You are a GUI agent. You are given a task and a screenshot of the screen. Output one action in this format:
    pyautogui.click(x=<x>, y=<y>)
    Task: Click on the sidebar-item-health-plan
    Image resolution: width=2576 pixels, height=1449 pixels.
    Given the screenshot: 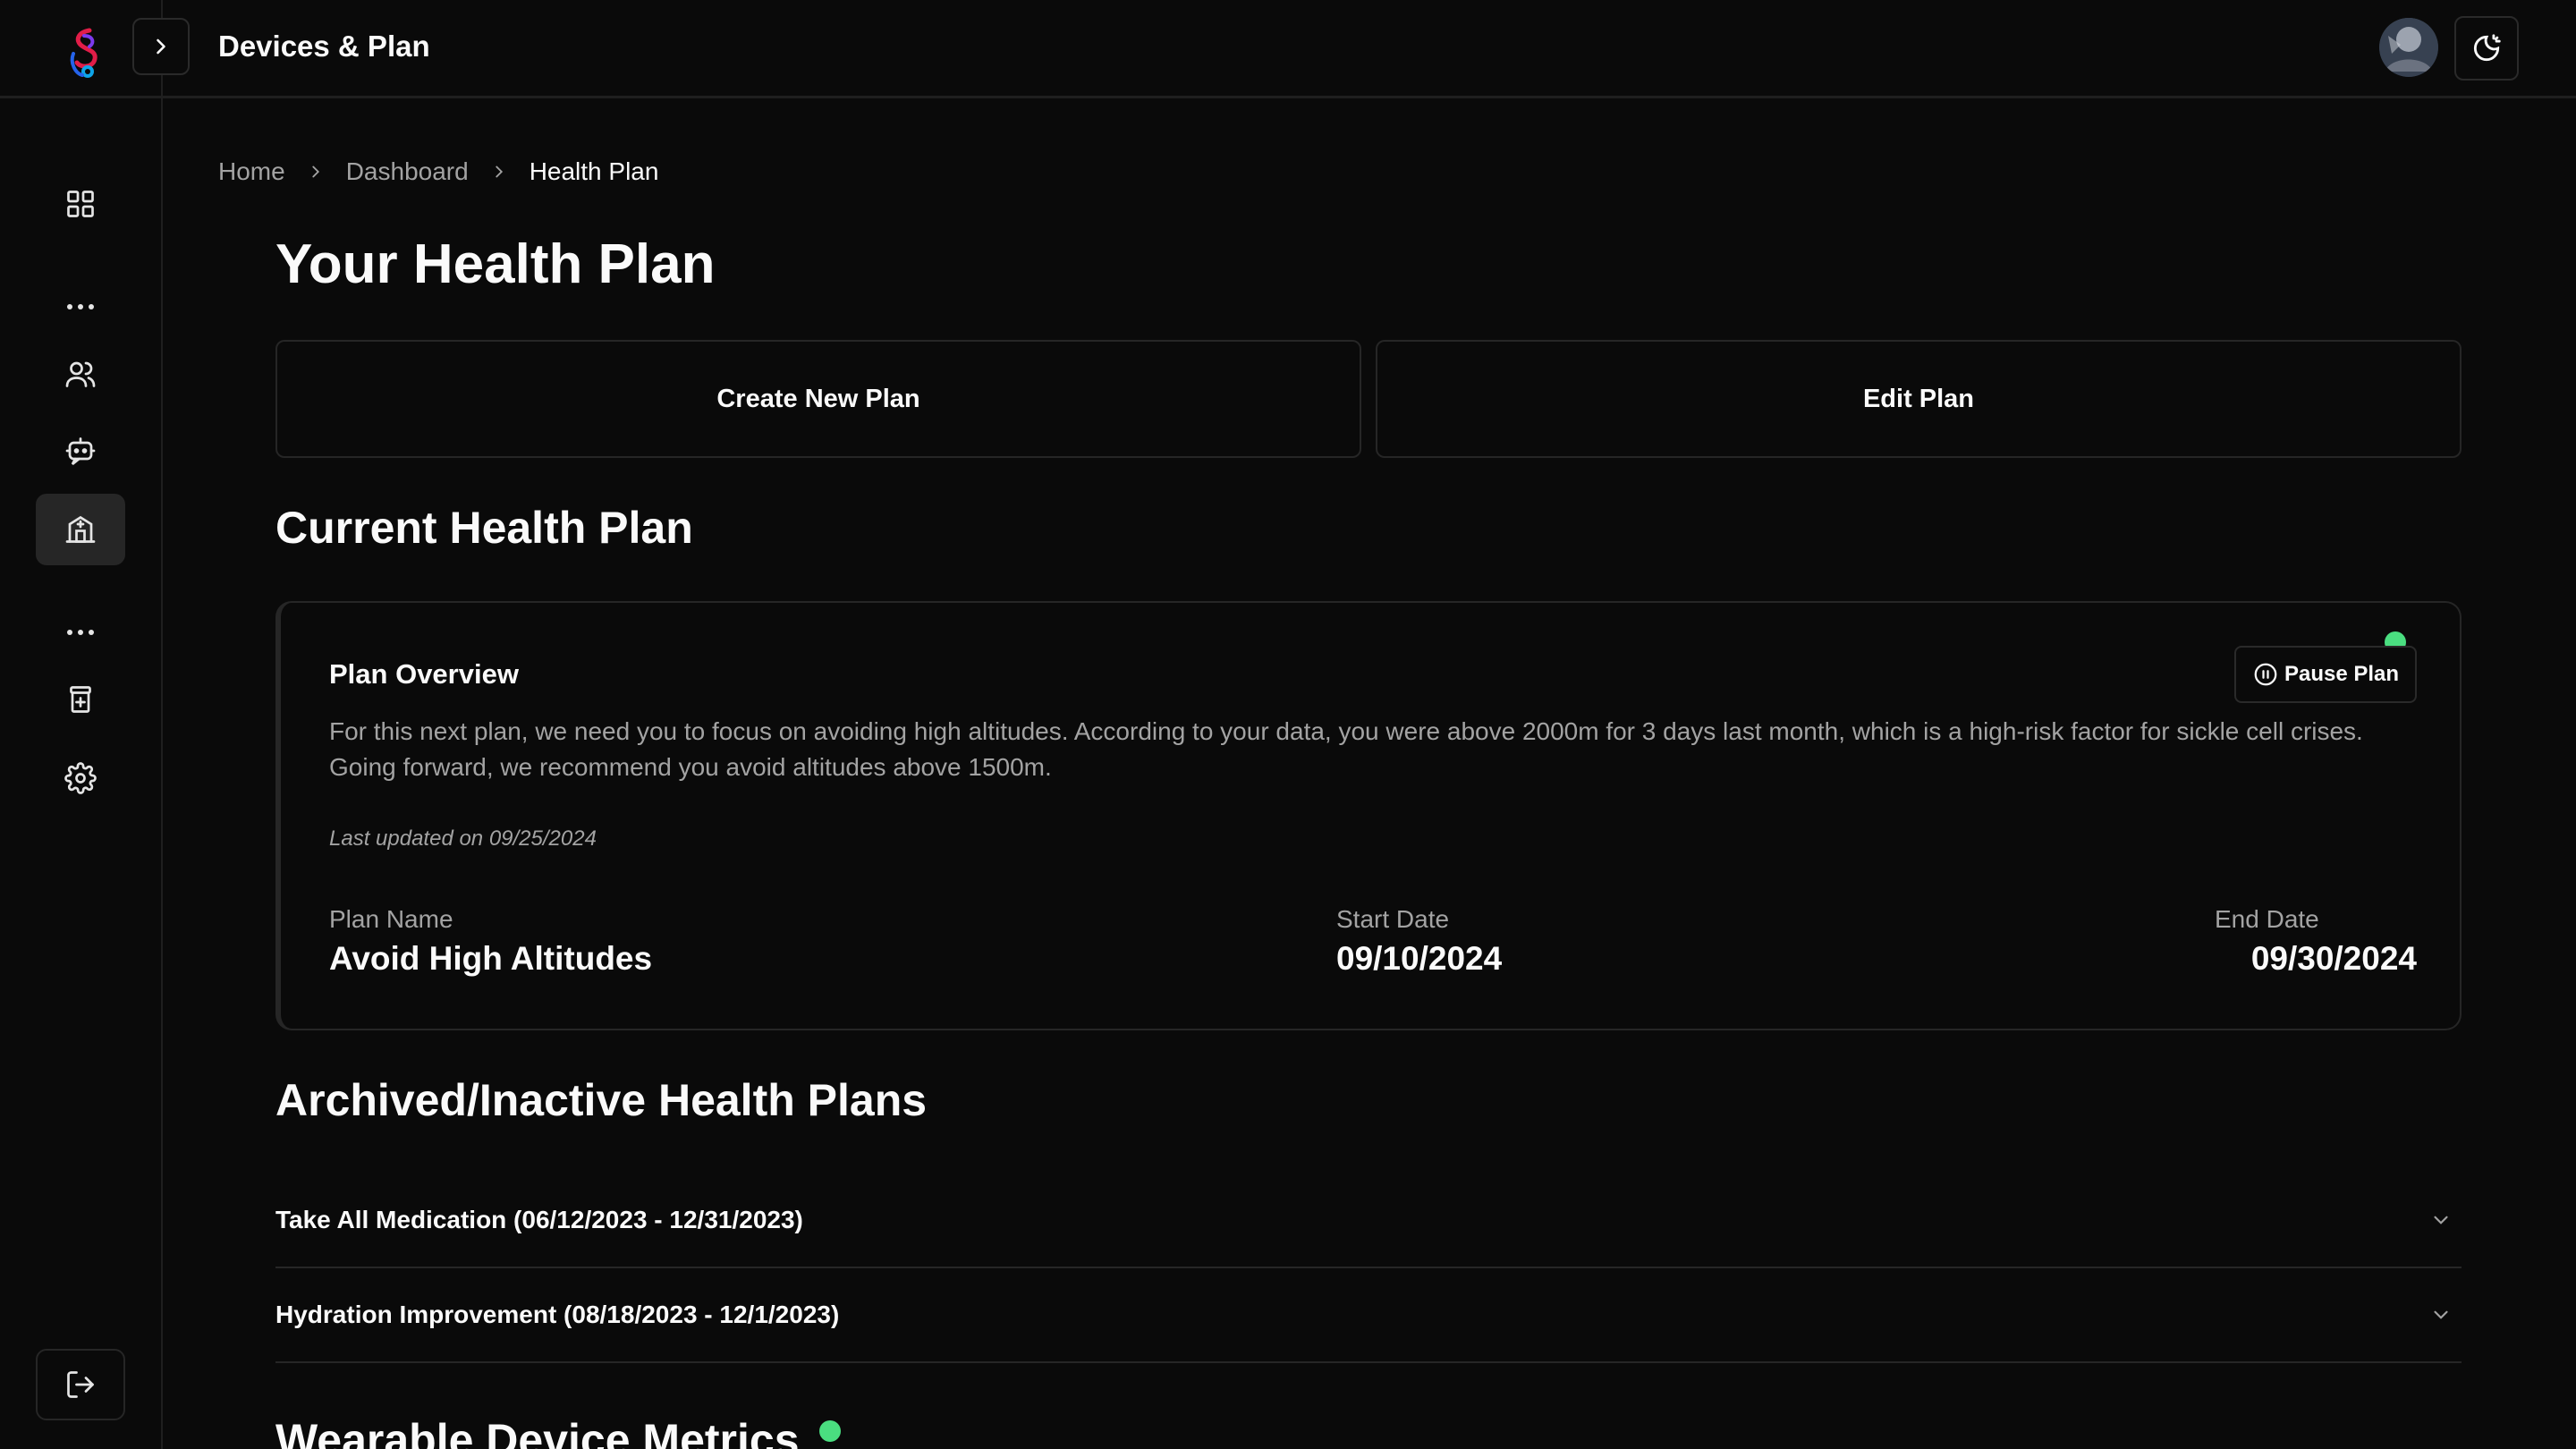 What is the action you would take?
    pyautogui.click(x=80, y=529)
    